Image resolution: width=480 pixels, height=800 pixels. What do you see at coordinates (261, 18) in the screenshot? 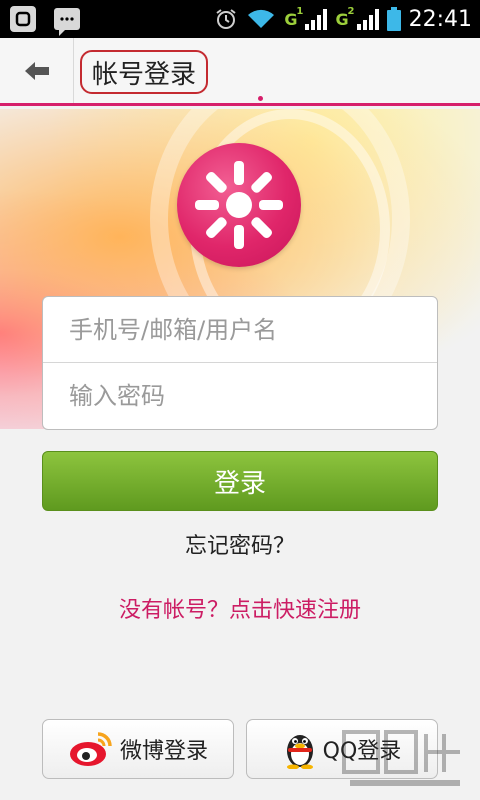
I see `wifi-icon` at bounding box center [261, 18].